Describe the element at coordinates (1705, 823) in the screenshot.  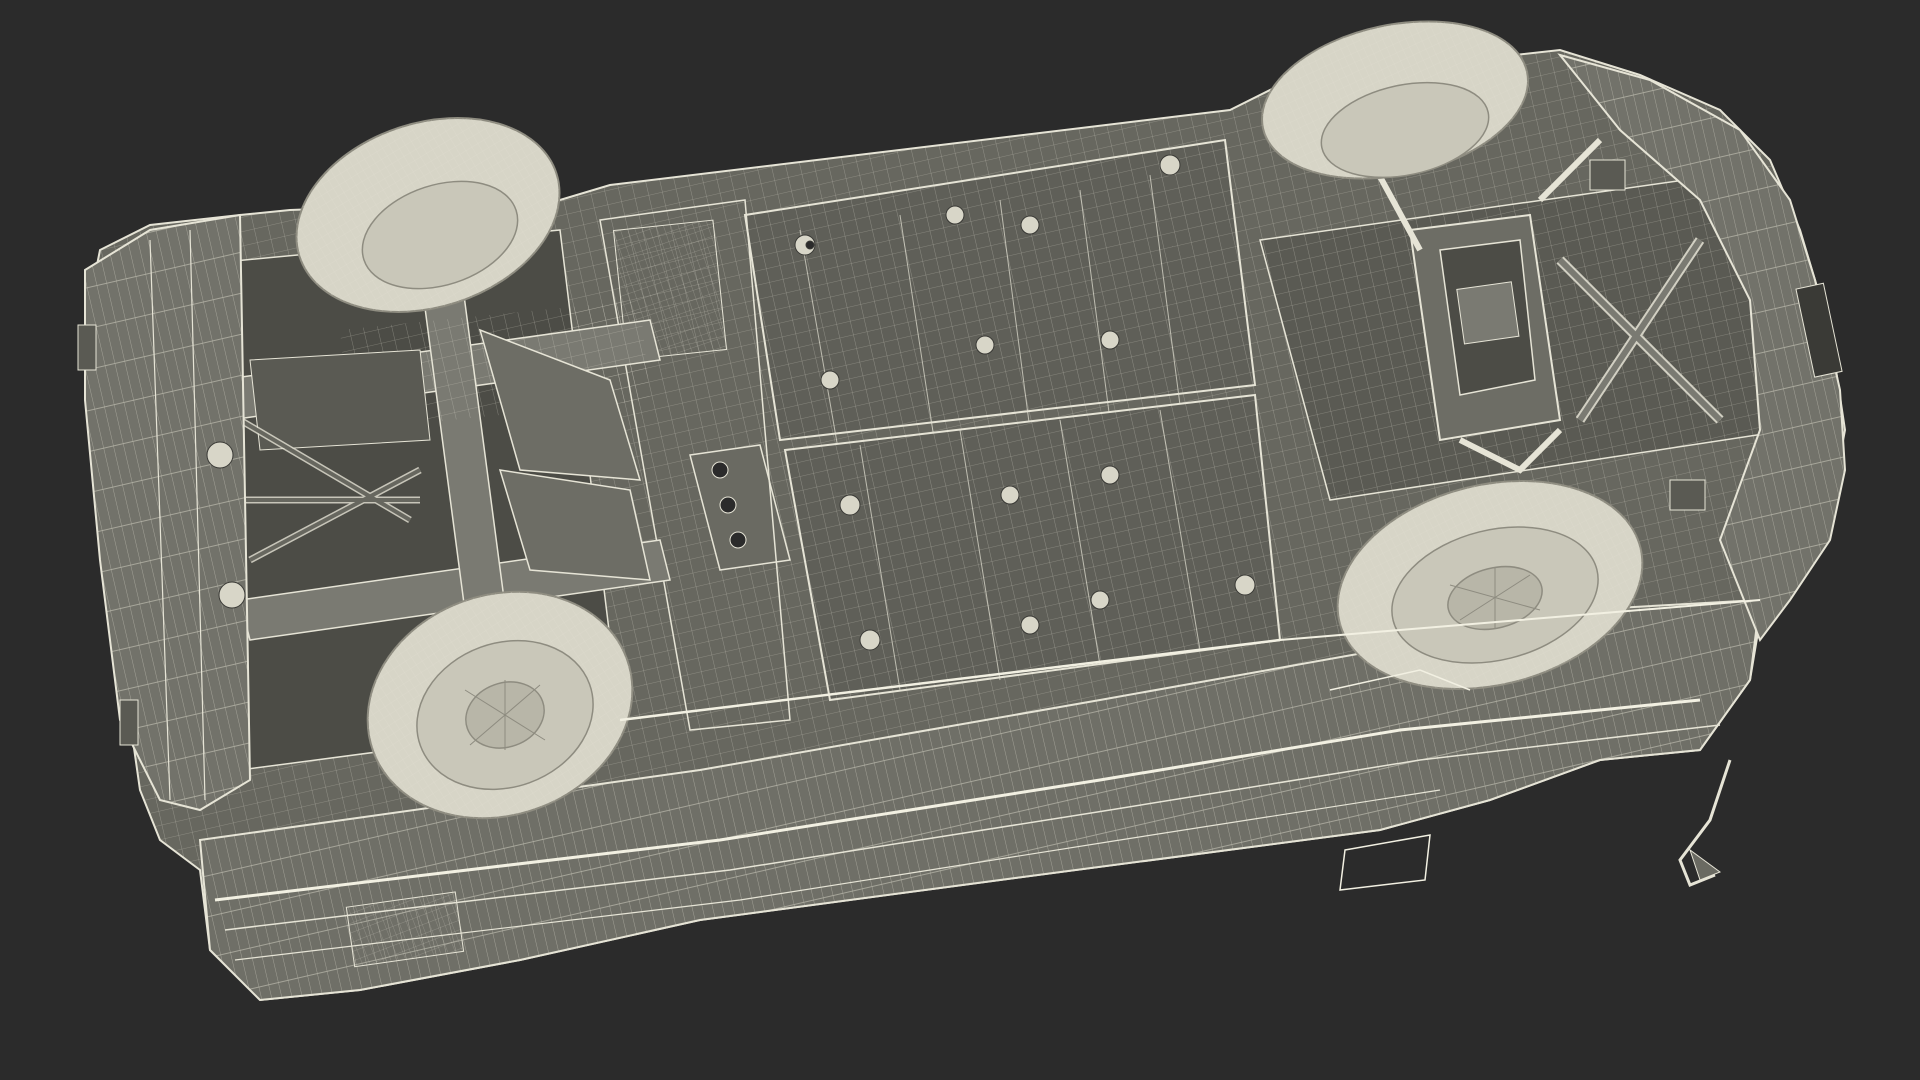
I see `mirror-bracket` at that location.